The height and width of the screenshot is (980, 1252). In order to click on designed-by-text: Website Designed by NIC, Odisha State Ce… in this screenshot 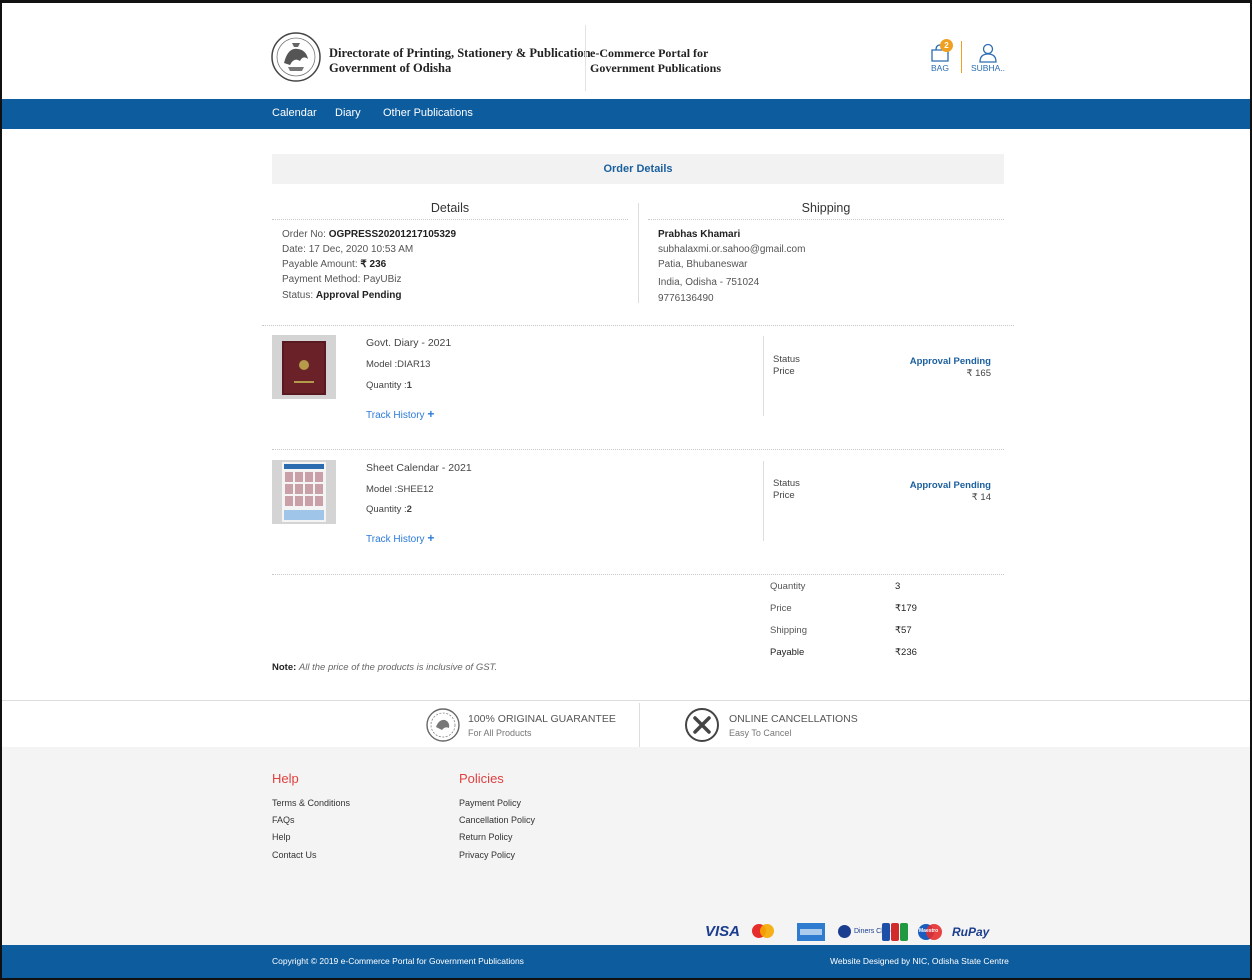, I will do `click(919, 961)`.